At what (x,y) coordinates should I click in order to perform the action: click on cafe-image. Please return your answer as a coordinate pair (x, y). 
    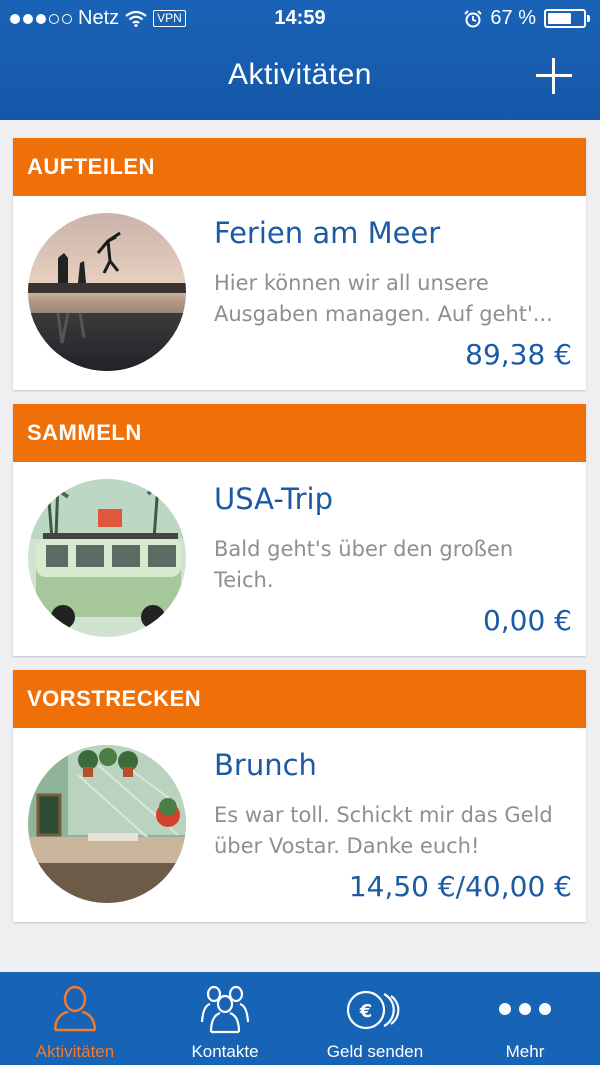
    Looking at the image, I should click on (107, 824).